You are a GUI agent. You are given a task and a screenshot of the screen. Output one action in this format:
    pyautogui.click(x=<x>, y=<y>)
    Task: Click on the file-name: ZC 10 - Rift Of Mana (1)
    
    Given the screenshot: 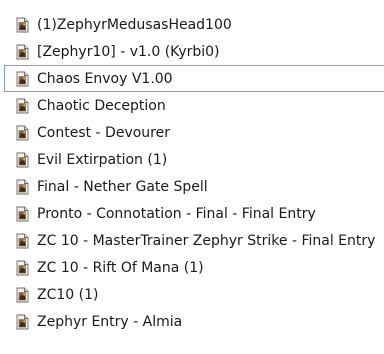 What is the action you would take?
    pyautogui.click(x=120, y=267)
    